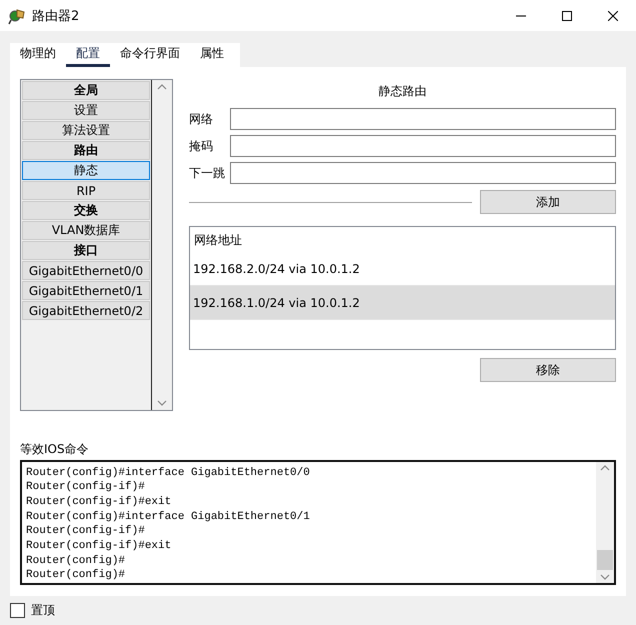 This screenshot has width=636, height=625. I want to click on sidebar-header: 路由, so click(86, 150).